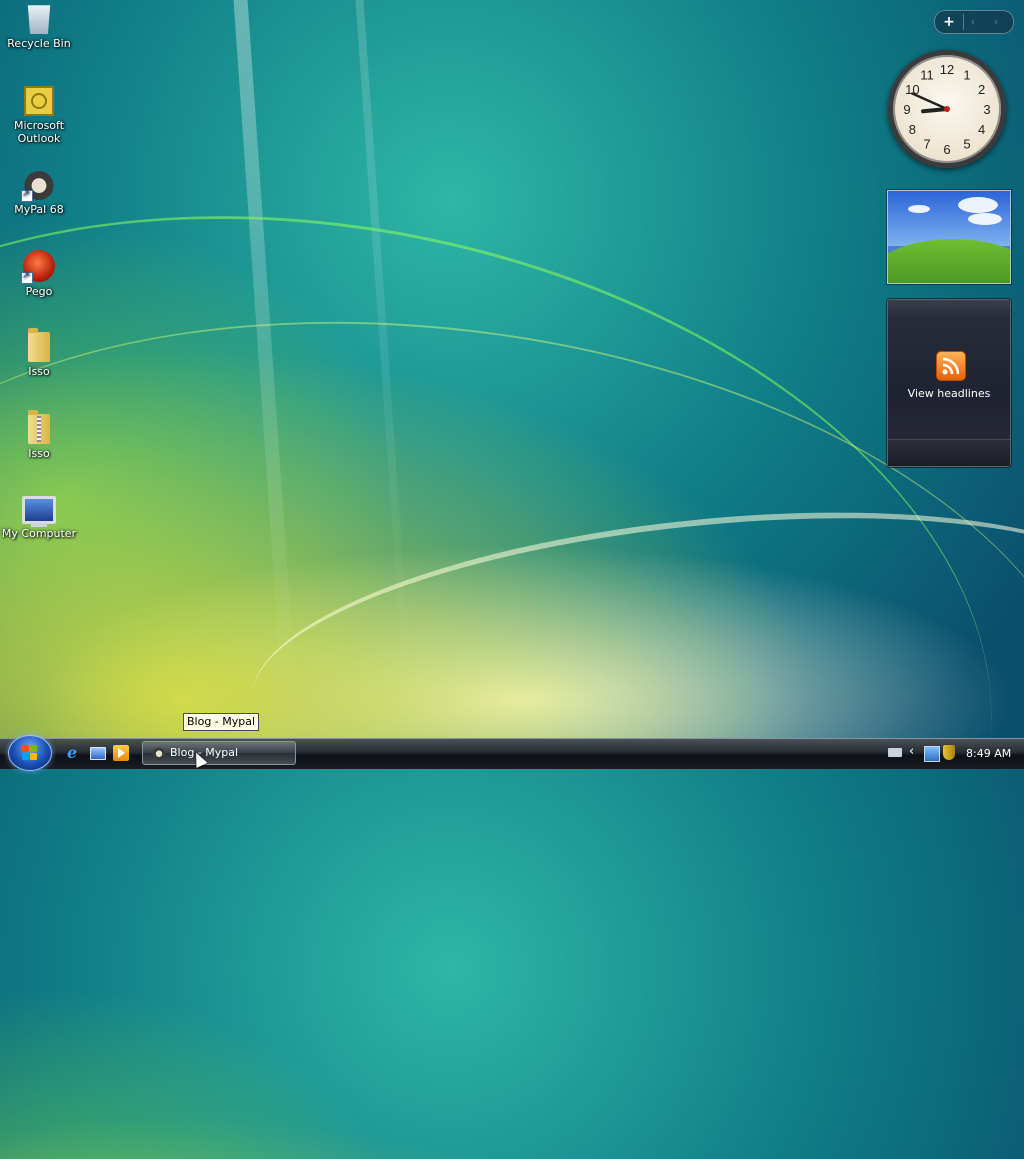 The image size is (1024, 1159). What do you see at coordinates (935, 110) in the screenshot?
I see `clock-hour-hand` at bounding box center [935, 110].